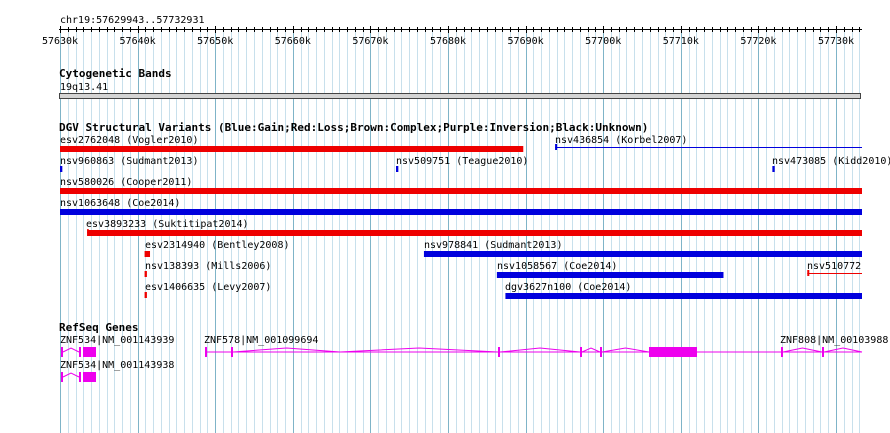  What do you see at coordinates (557, 266) in the screenshot?
I see `sv-feature-label: nsv1058567 (Coe2014)` at bounding box center [557, 266].